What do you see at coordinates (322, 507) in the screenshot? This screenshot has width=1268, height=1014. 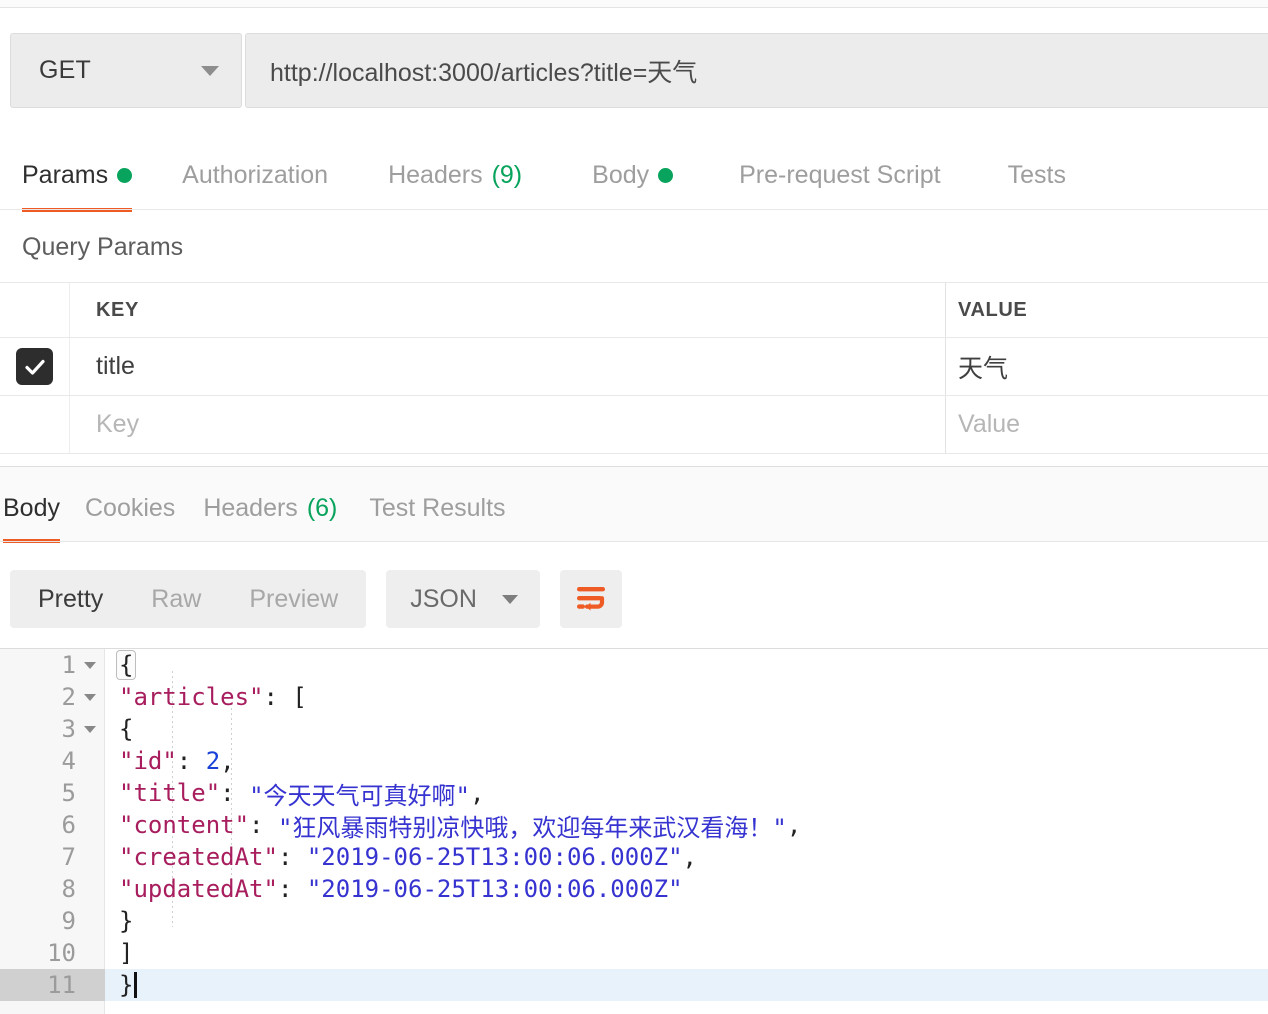 I see `response-tab-headers-count: (6)` at bounding box center [322, 507].